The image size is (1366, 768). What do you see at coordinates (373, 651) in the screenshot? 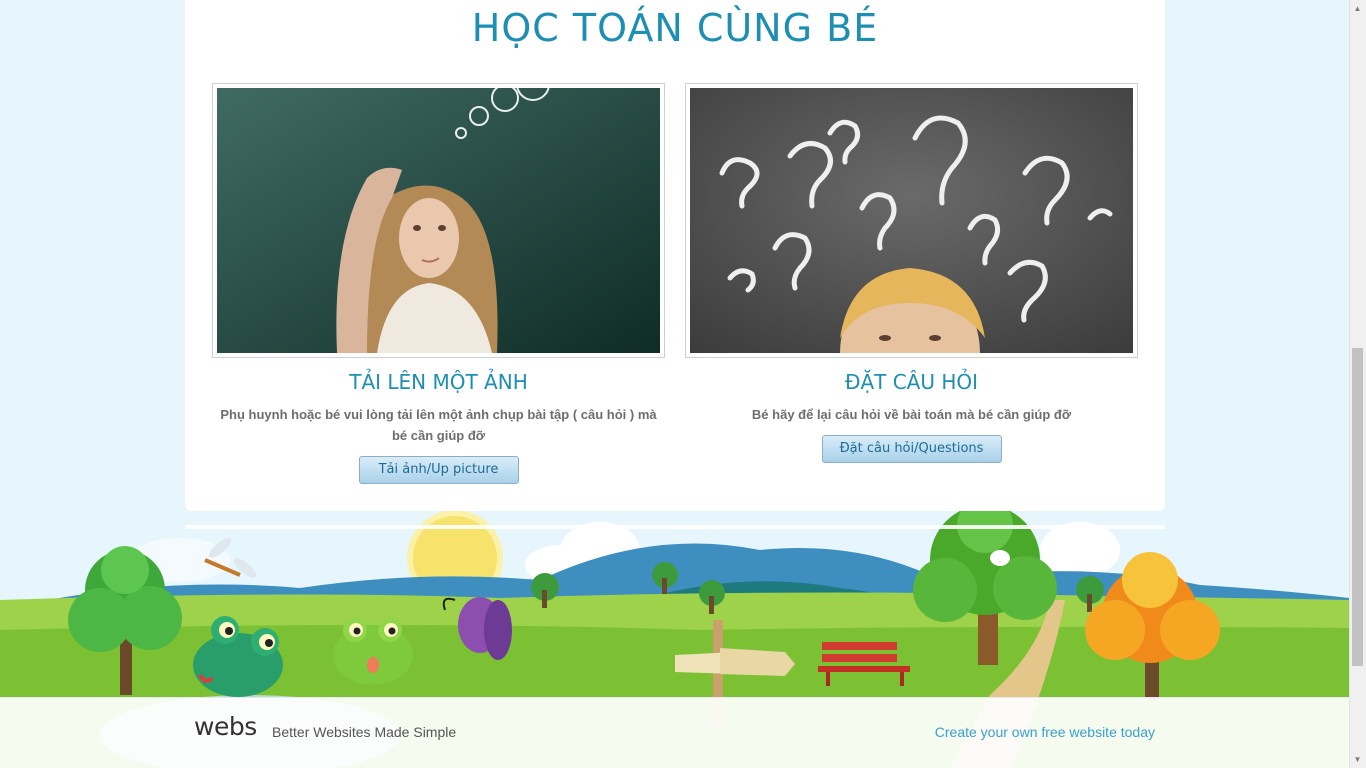
I see `frog-middle` at bounding box center [373, 651].